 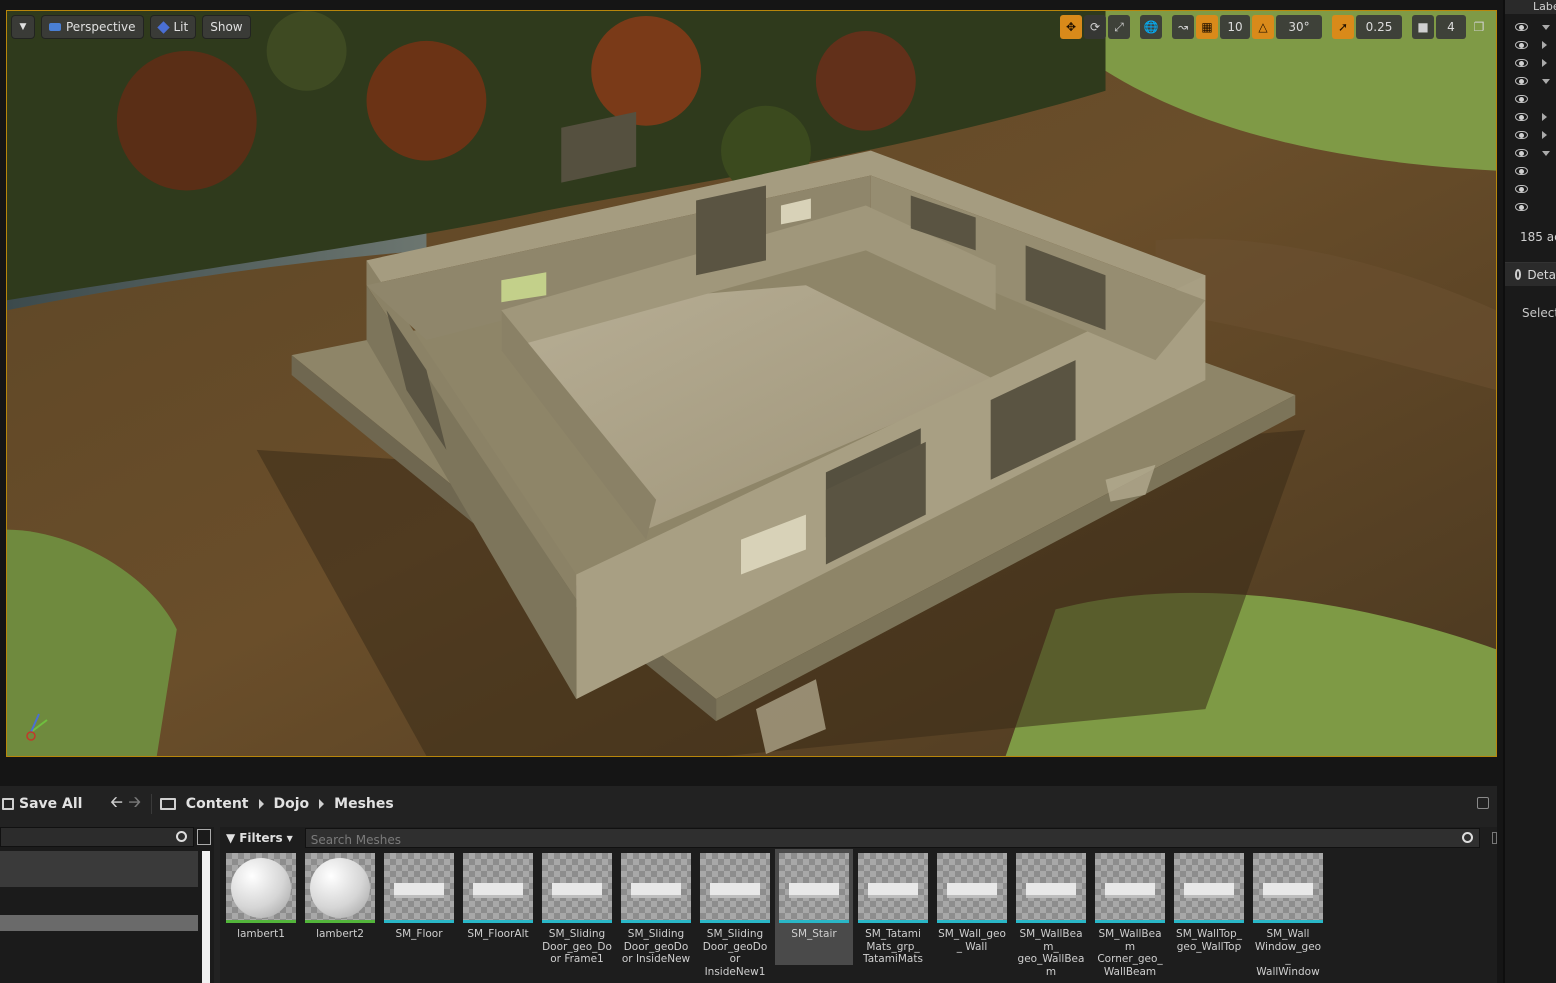 What do you see at coordinates (99, 923) in the screenshot?
I see `folder-tree-row-selected` at bounding box center [99, 923].